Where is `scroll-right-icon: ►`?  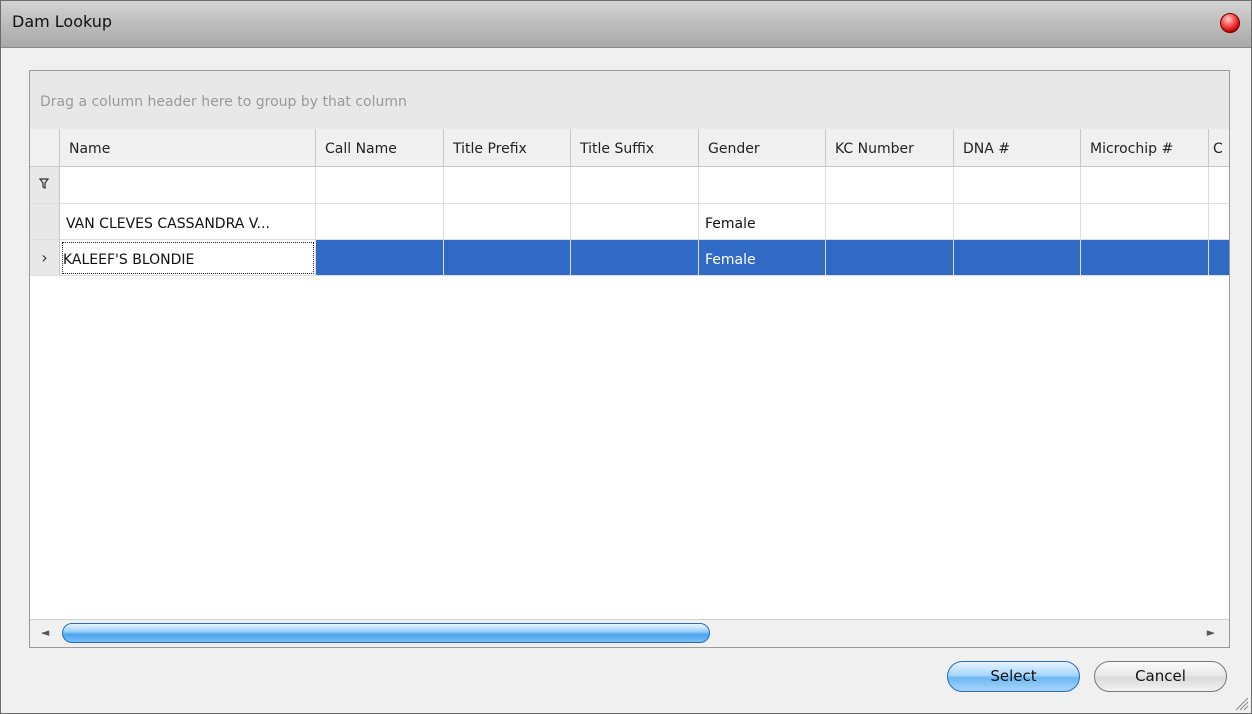
scroll-right-icon: ► is located at coordinates (1211, 633).